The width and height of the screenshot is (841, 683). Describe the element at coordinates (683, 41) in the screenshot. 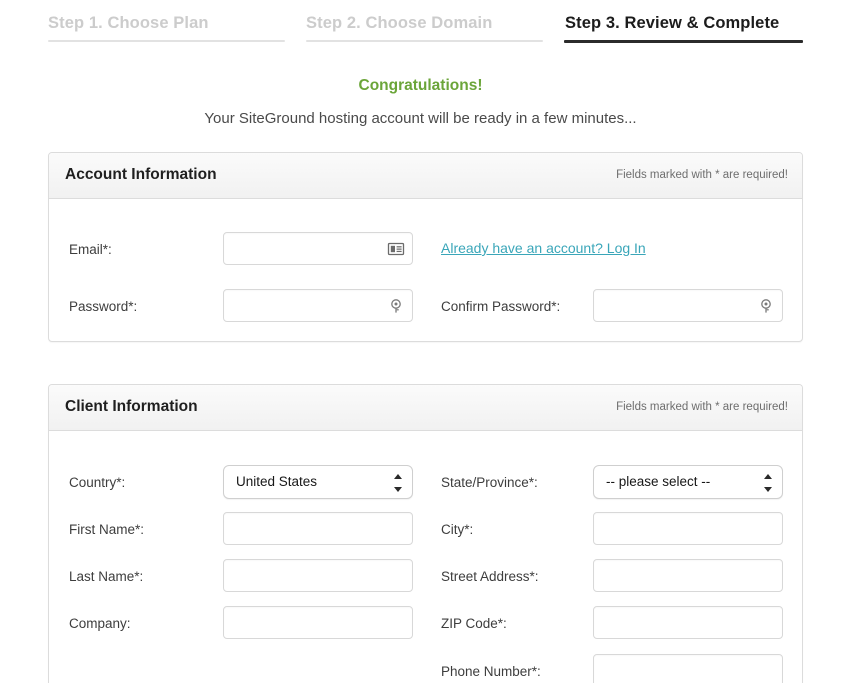

I see `step-3-underline` at that location.